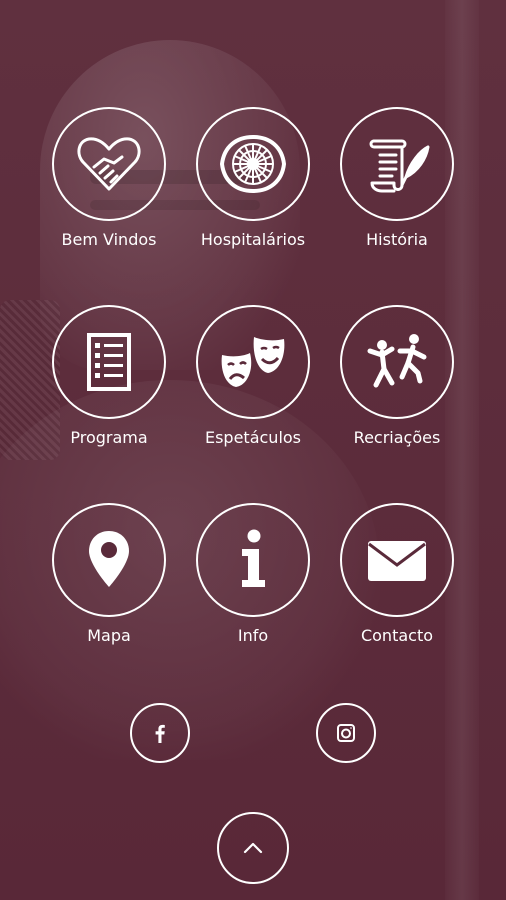 The width and height of the screenshot is (506, 900). Describe the element at coordinates (253, 635) in the screenshot. I see `menu-item-label: Info` at that location.